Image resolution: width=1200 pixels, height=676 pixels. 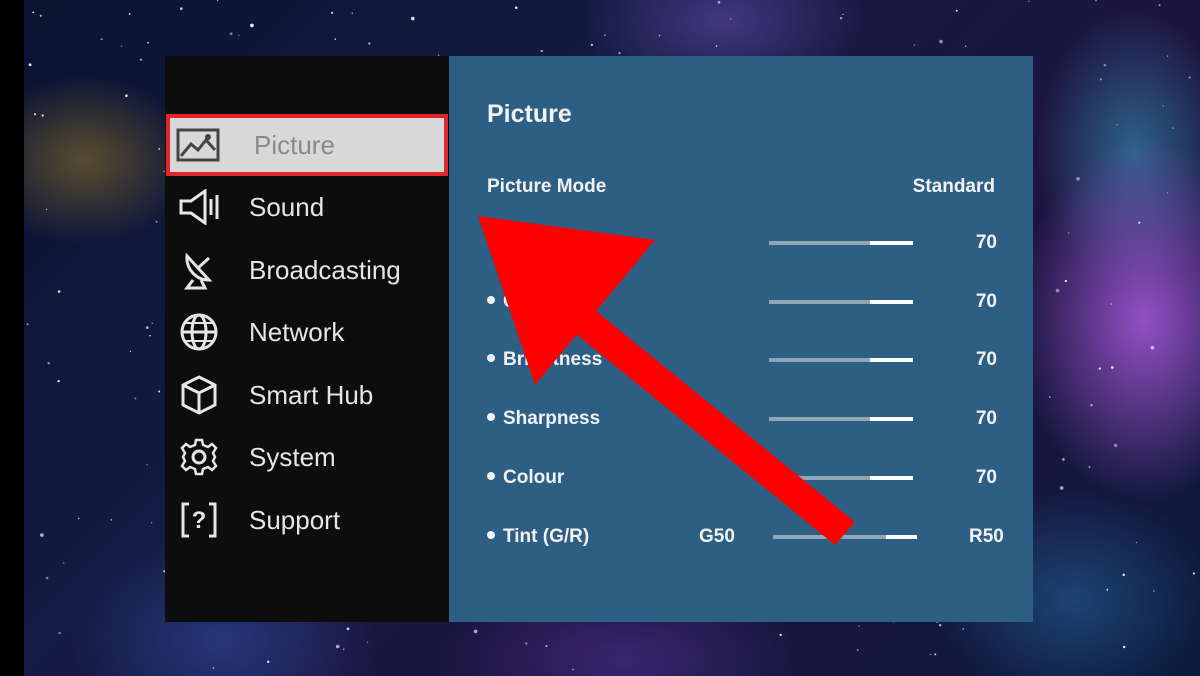 I want to click on sidebar-item-picture: Picture, so click(x=307, y=145).